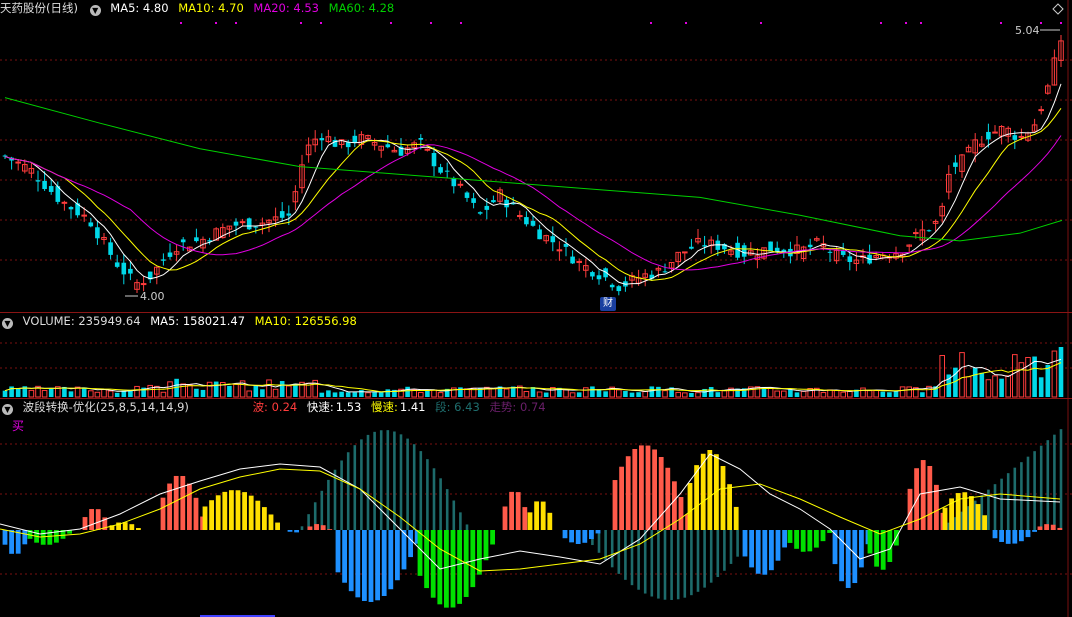 The width and height of the screenshot is (1072, 617). What do you see at coordinates (39, 8) in the screenshot?
I see `stock-title: 天药股份(日线)` at bounding box center [39, 8].